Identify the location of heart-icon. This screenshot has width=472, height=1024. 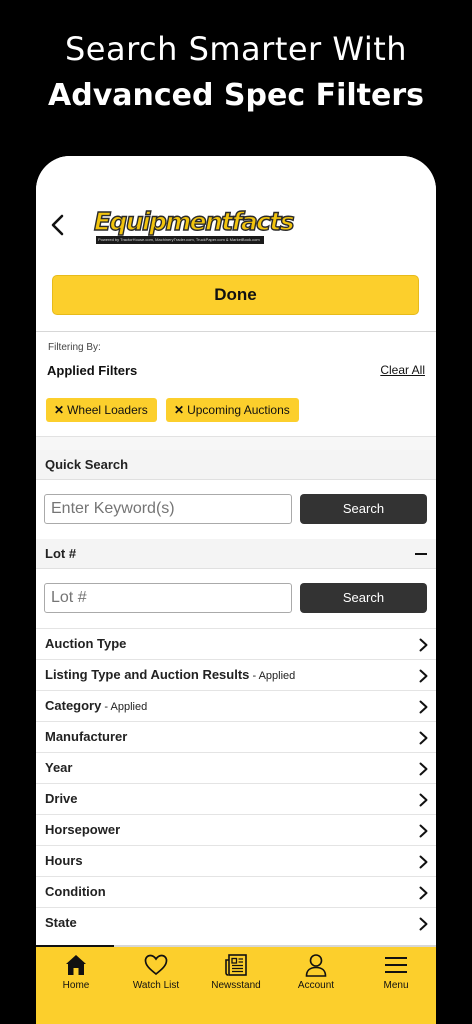
(156, 965).